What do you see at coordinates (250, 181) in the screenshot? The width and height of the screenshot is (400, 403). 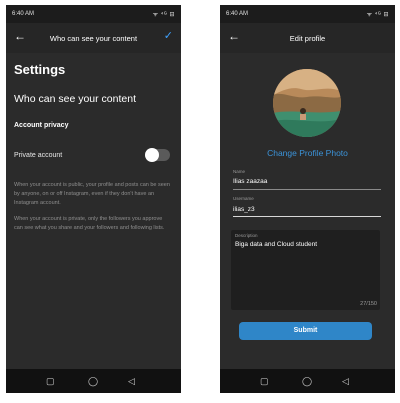 I see `name-field: Ilias zaazaa` at bounding box center [250, 181].